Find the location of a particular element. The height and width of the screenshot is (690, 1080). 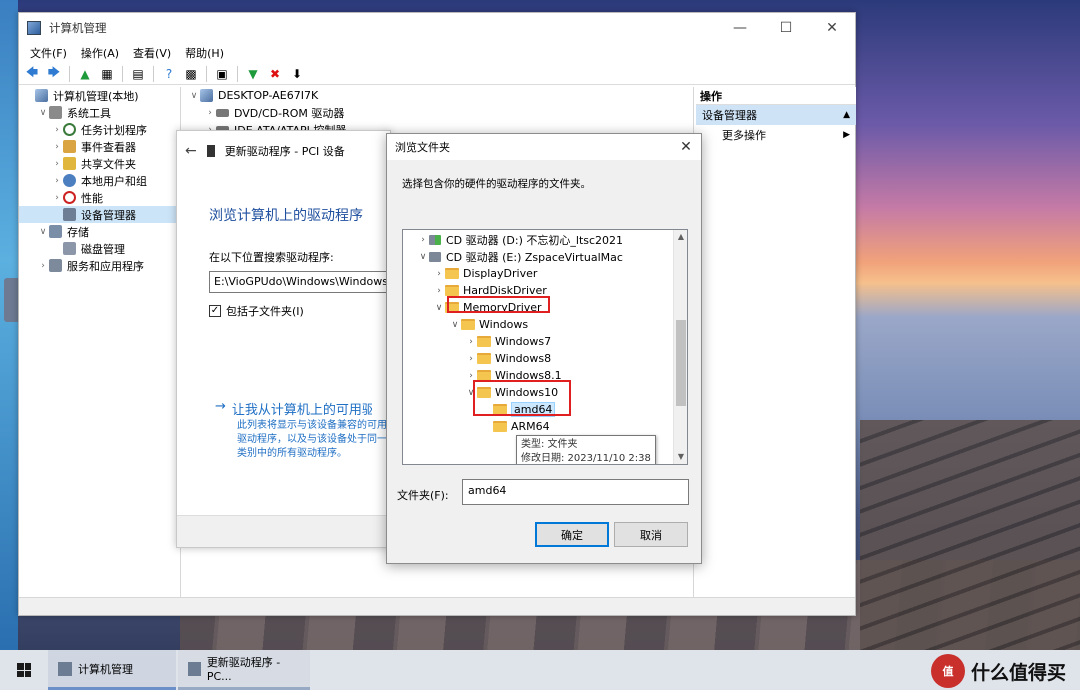

pick-from-list-link: → 让我从计算机上的可用驱 is located at coordinates (293, 408).